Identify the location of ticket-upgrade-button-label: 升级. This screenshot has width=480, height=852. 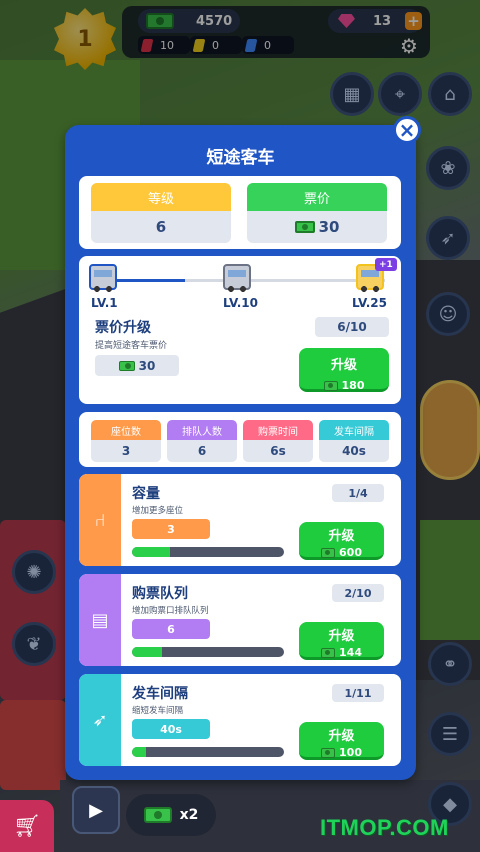
(343, 365).